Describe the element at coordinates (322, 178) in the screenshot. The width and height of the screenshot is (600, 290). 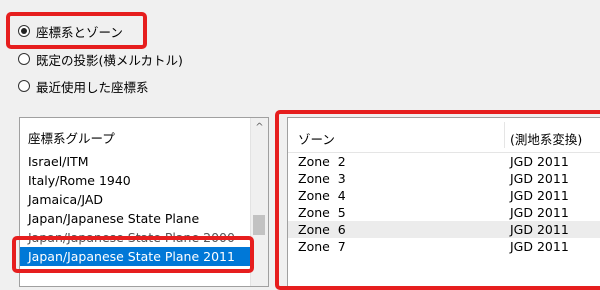
I see `zone-name: Zone 3` at that location.